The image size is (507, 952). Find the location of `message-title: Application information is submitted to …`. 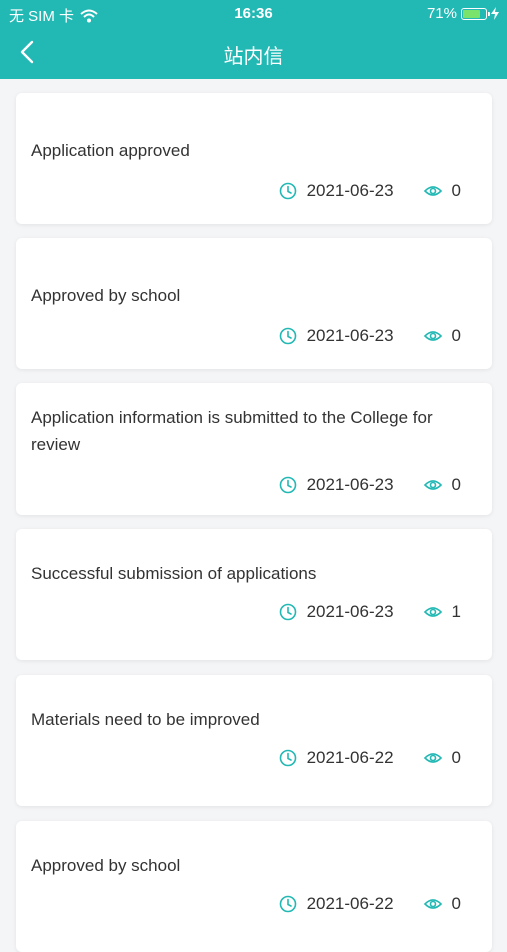

message-title: Application information is submitted to … is located at coordinates (232, 431).